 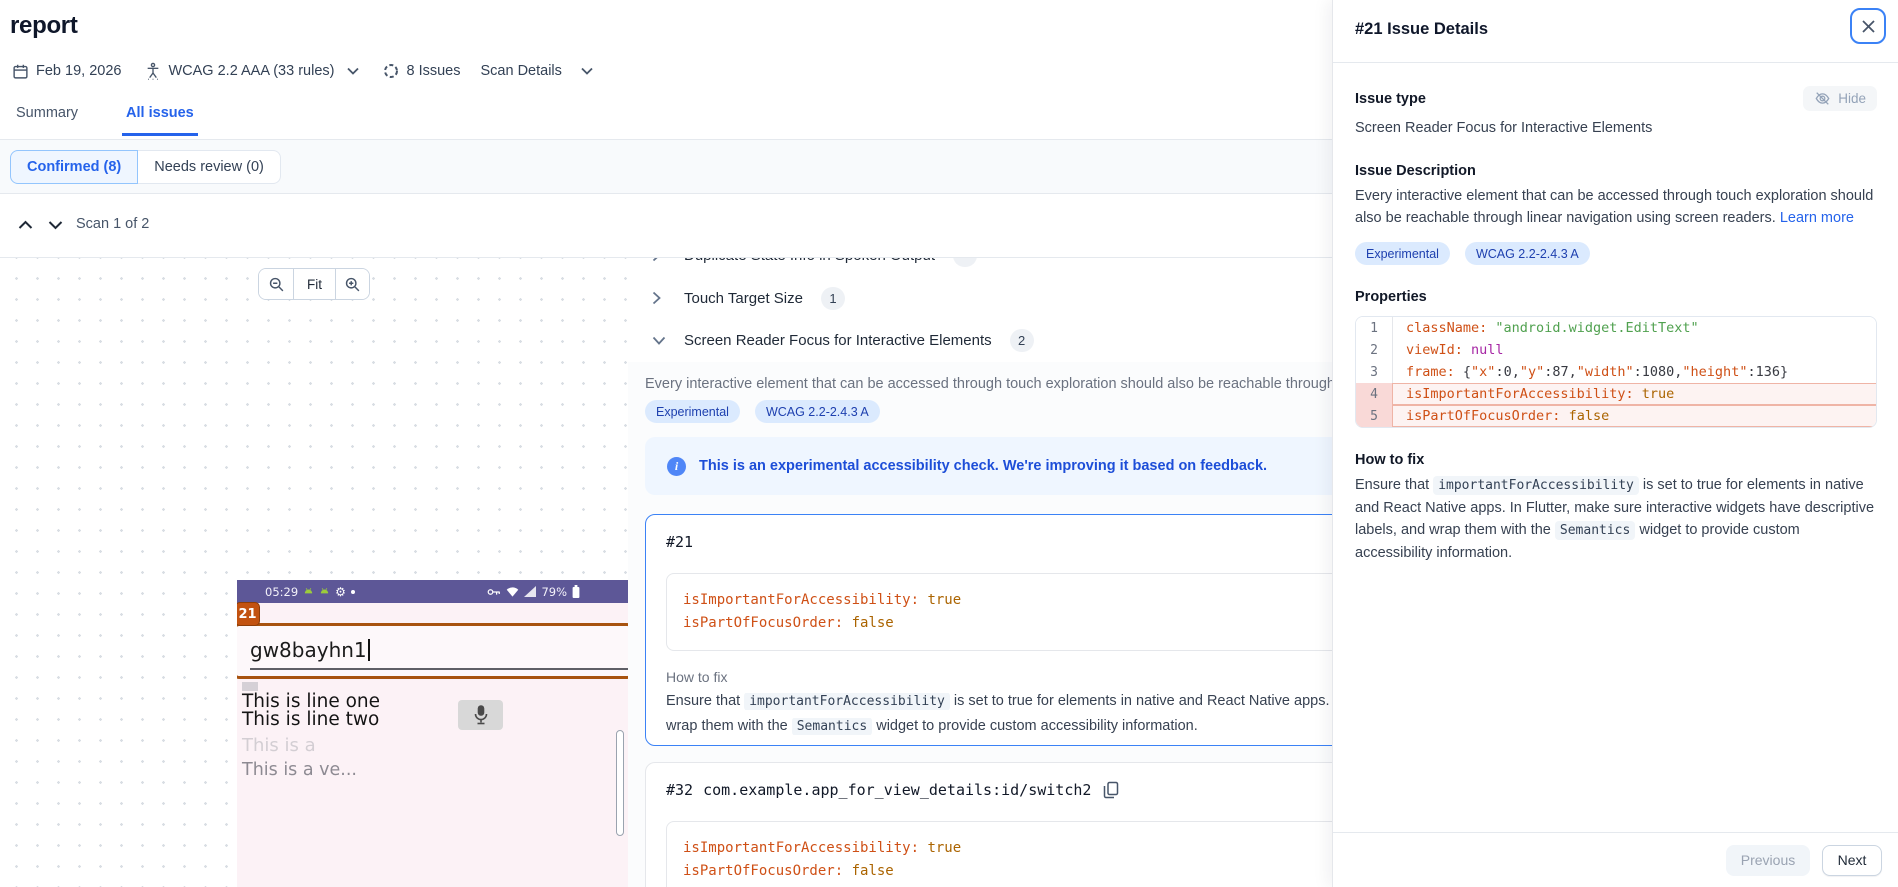 What do you see at coordinates (676, 466) in the screenshot?
I see `info-icon: i` at bounding box center [676, 466].